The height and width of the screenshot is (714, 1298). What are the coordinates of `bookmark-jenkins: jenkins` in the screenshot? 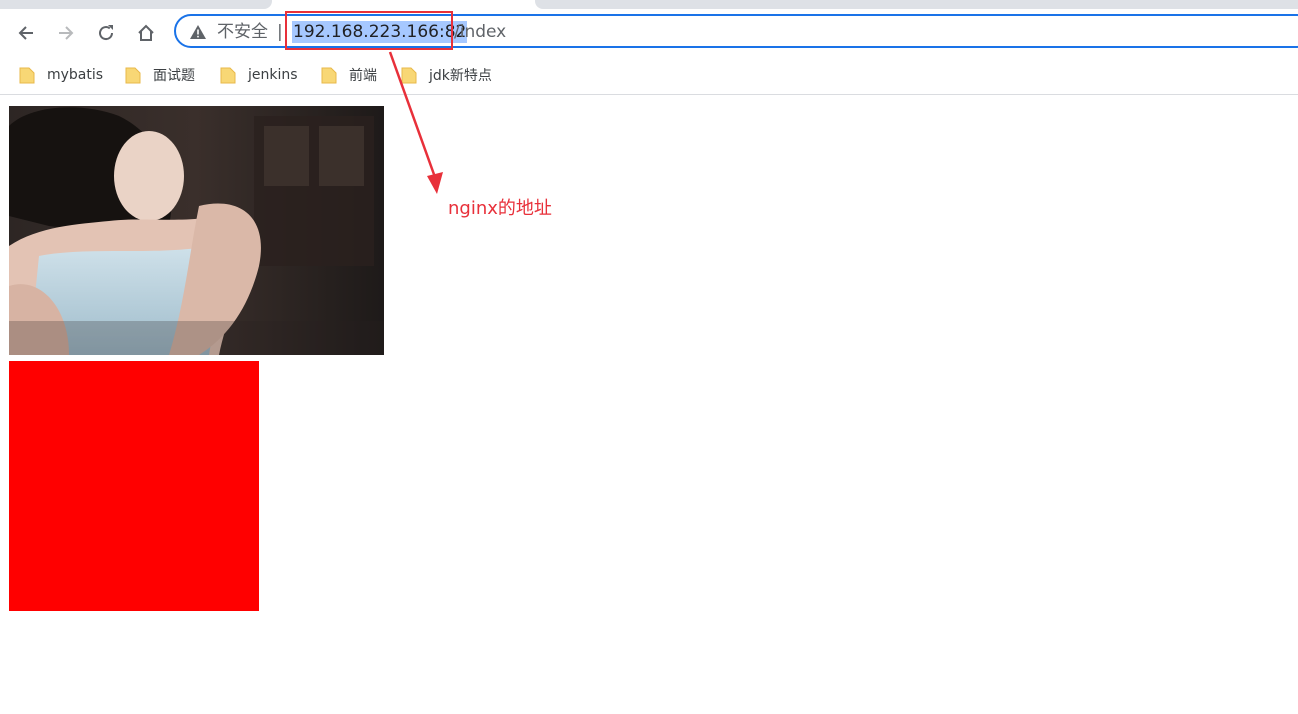 It's located at (259, 75).